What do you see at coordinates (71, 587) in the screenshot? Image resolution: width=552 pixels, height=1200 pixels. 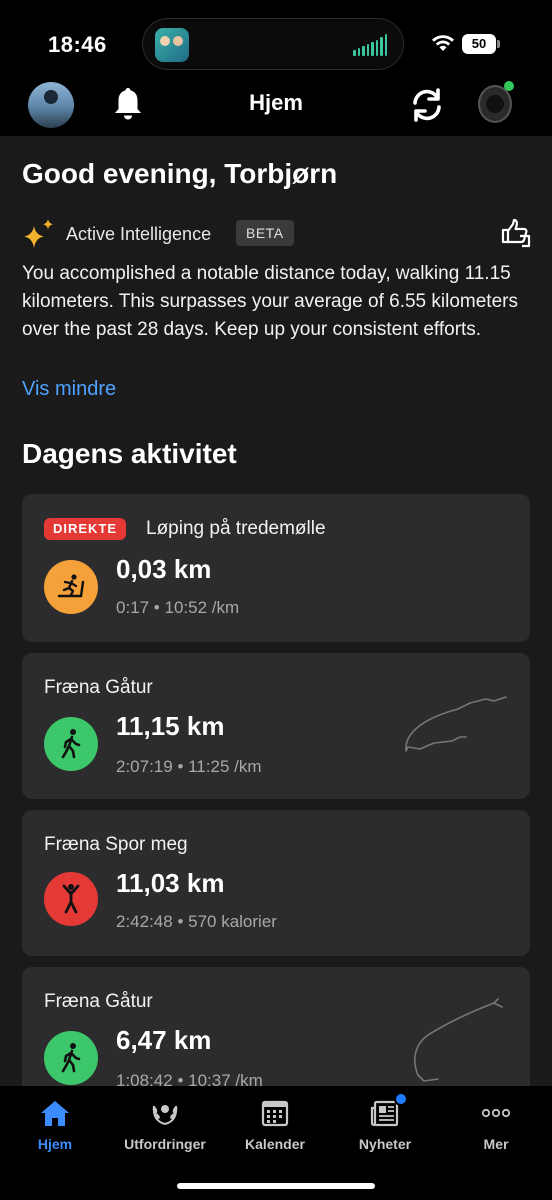 I see `treadmill-run-icon` at bounding box center [71, 587].